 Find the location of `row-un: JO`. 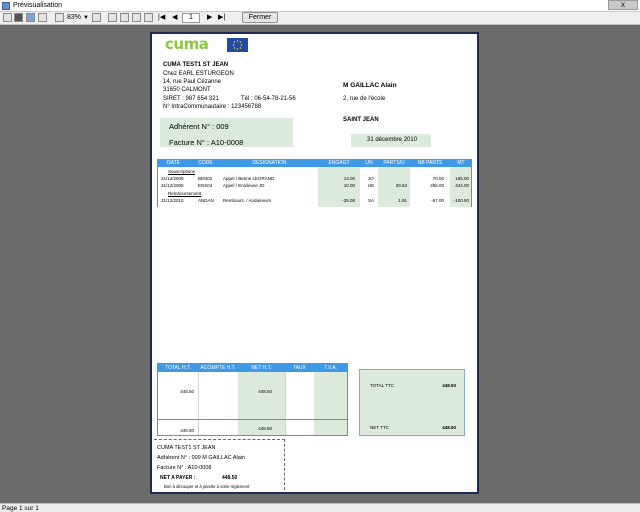

row-un: JO is located at coordinates (371, 178).